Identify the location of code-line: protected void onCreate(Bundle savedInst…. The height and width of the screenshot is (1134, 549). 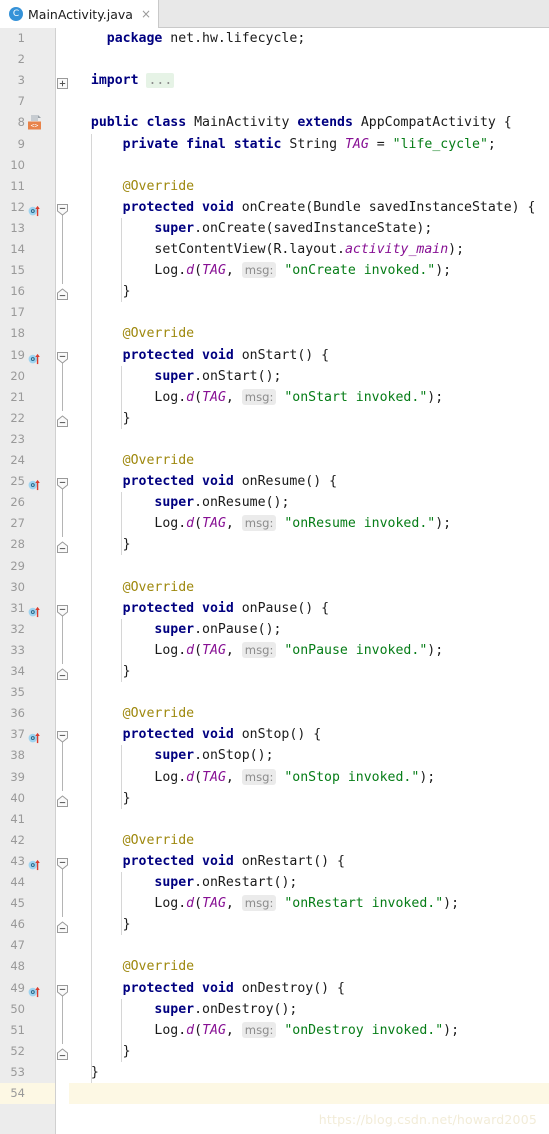
(309, 207).